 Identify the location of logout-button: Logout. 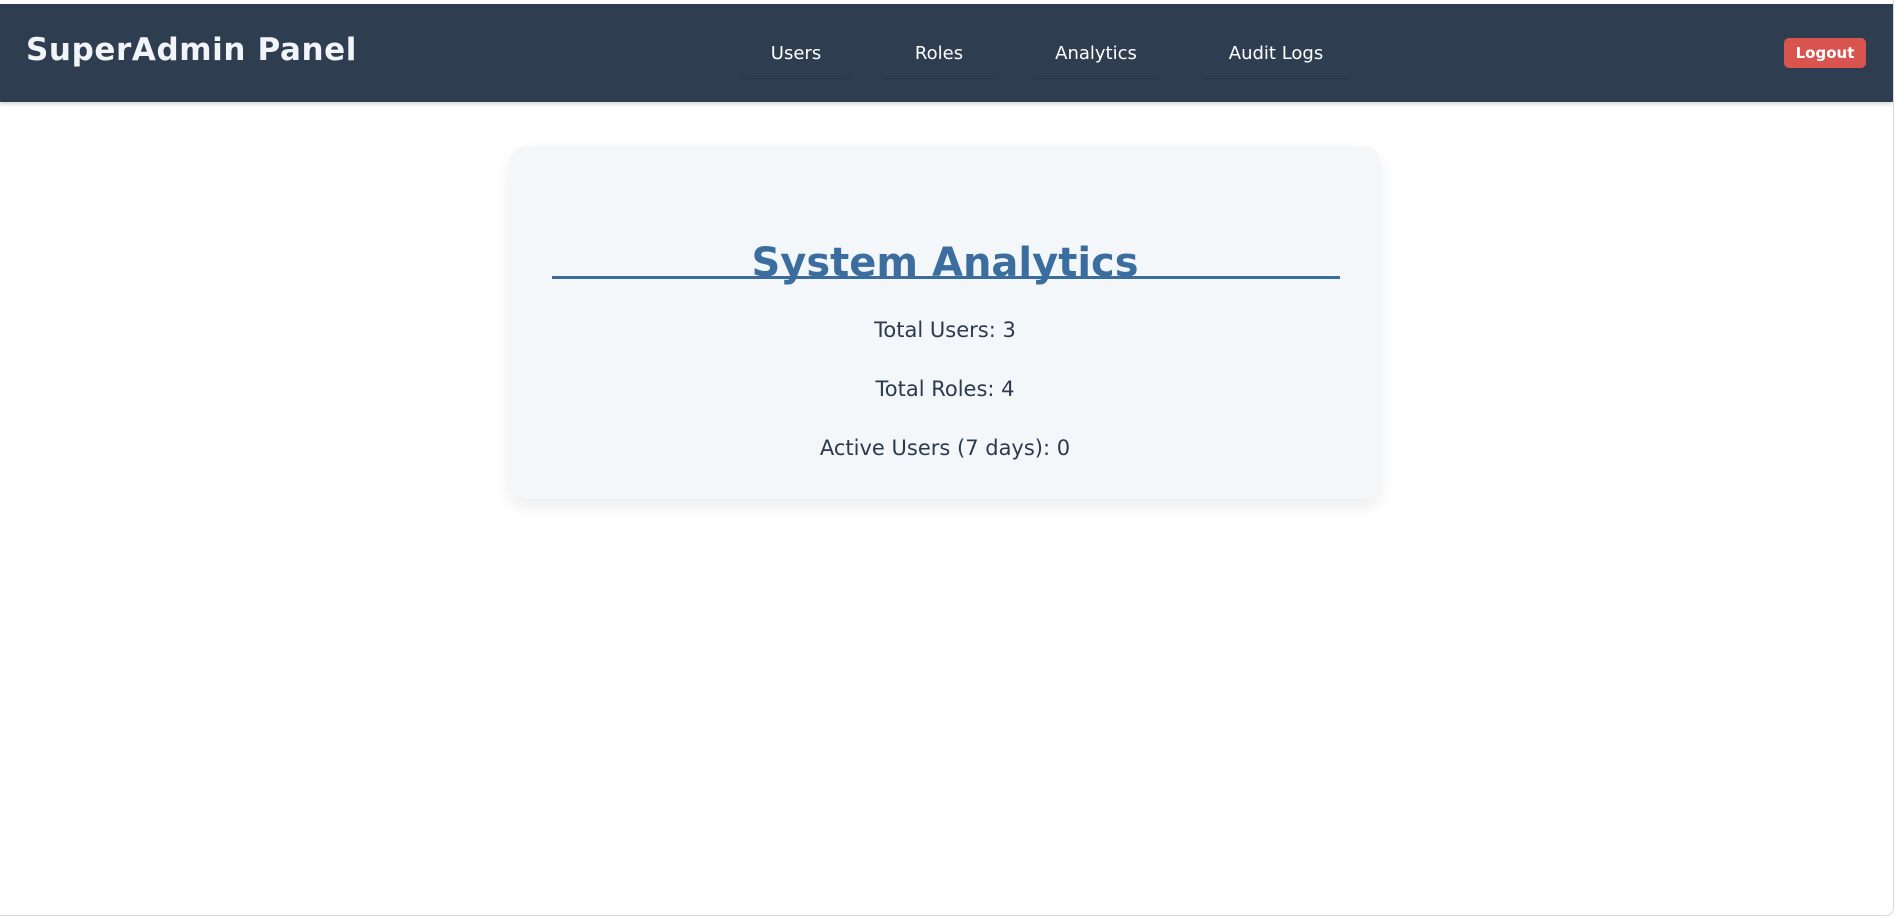
(1825, 53).